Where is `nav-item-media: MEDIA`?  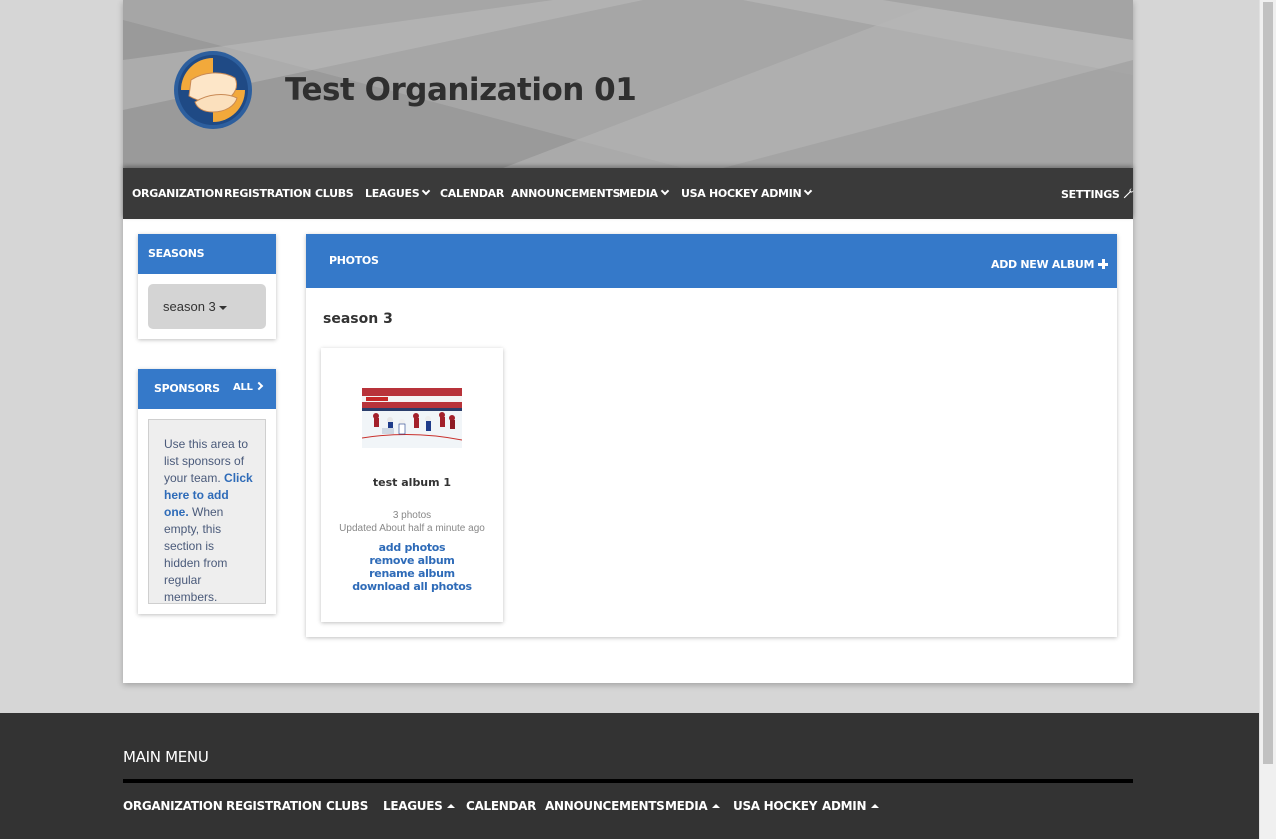
nav-item-media: MEDIA is located at coordinates (644, 193).